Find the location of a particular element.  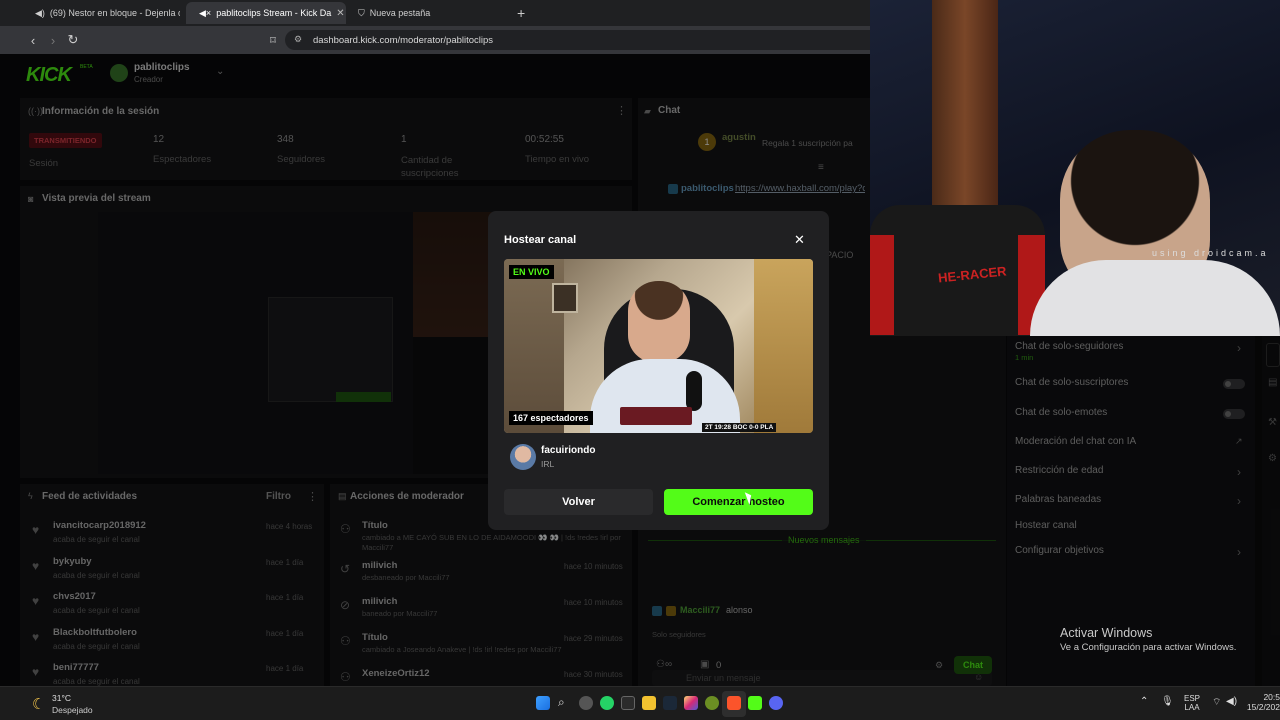

clock: 20:5 15/2/202 is located at coordinates (1263, 702).